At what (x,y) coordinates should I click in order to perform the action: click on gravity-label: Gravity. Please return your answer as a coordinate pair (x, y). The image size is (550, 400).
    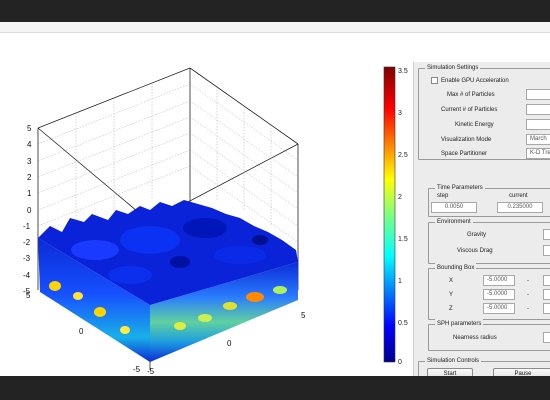
    Looking at the image, I should click on (477, 235).